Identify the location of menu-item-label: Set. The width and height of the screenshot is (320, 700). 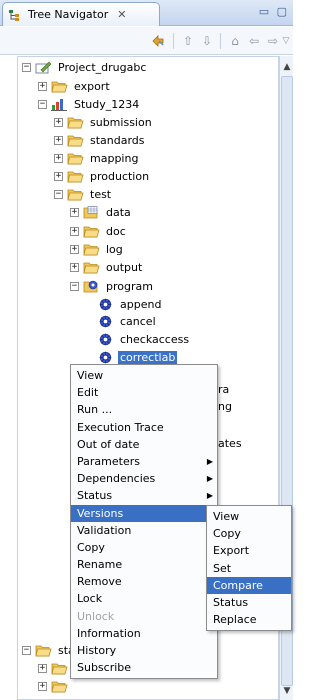
(222, 568).